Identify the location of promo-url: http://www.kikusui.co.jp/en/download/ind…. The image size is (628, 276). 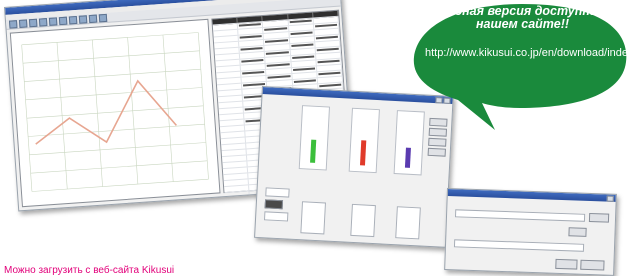
(526, 53).